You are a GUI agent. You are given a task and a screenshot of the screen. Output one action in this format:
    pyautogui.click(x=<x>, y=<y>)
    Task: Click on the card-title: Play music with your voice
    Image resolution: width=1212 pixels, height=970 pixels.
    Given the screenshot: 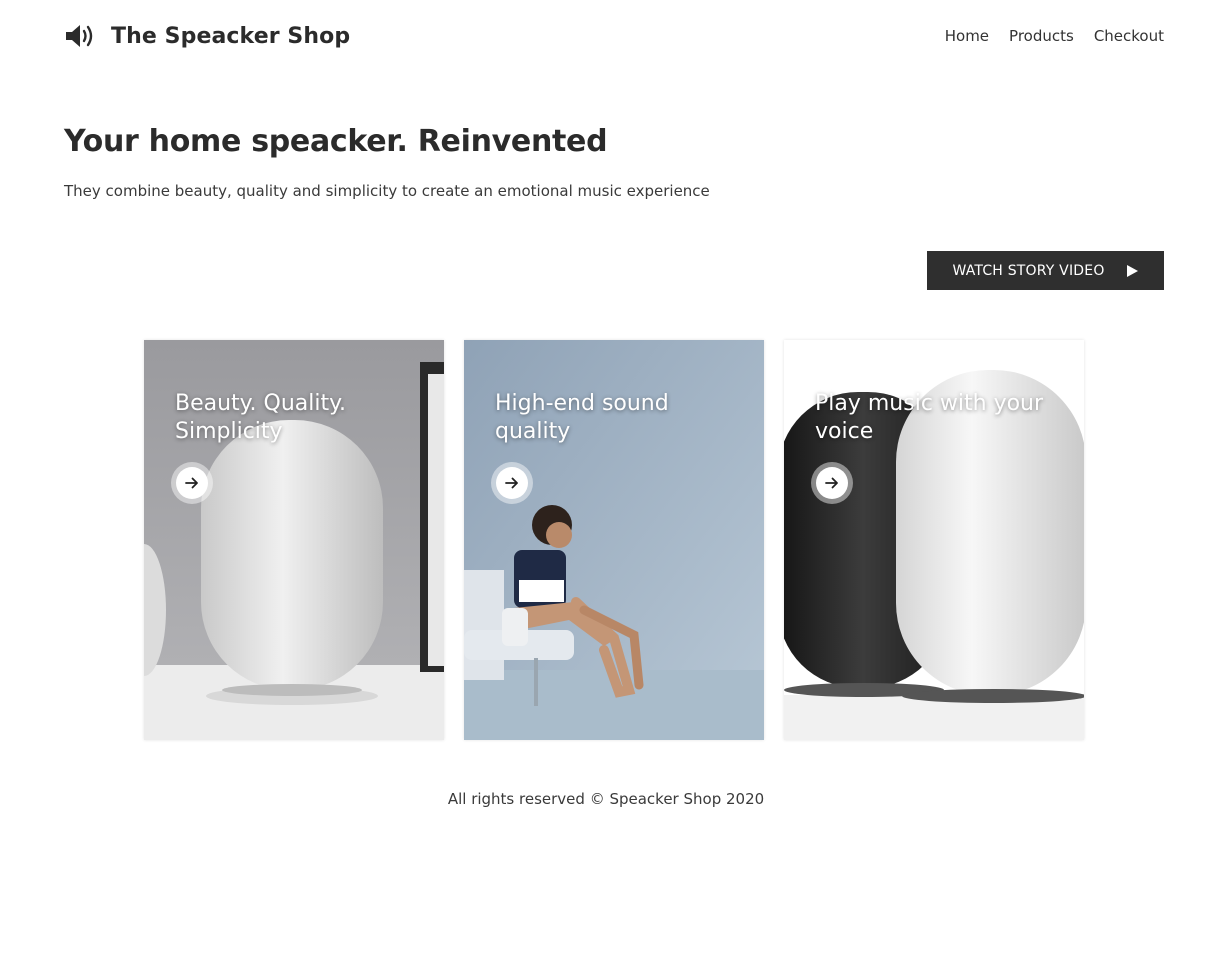 What is the action you would take?
    pyautogui.click(x=929, y=417)
    